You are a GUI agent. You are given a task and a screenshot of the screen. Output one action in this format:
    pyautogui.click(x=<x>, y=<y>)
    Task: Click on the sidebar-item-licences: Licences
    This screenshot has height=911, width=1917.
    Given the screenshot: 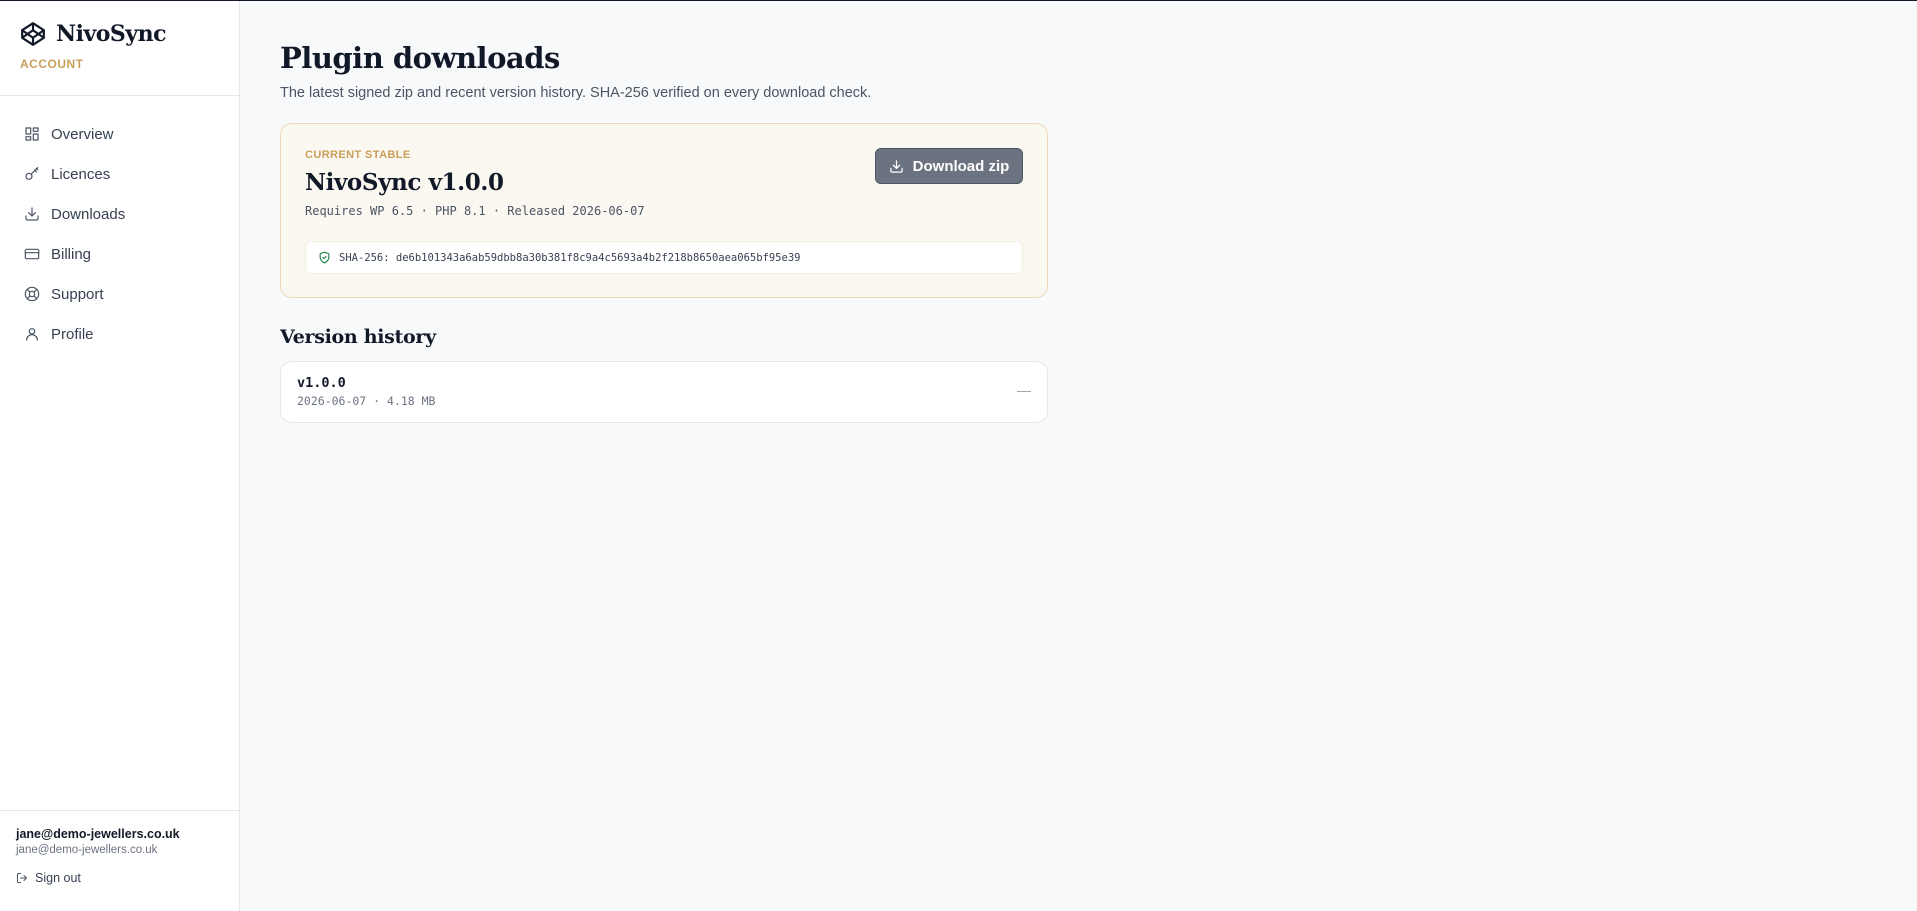 What is the action you would take?
    pyautogui.click(x=119, y=174)
    